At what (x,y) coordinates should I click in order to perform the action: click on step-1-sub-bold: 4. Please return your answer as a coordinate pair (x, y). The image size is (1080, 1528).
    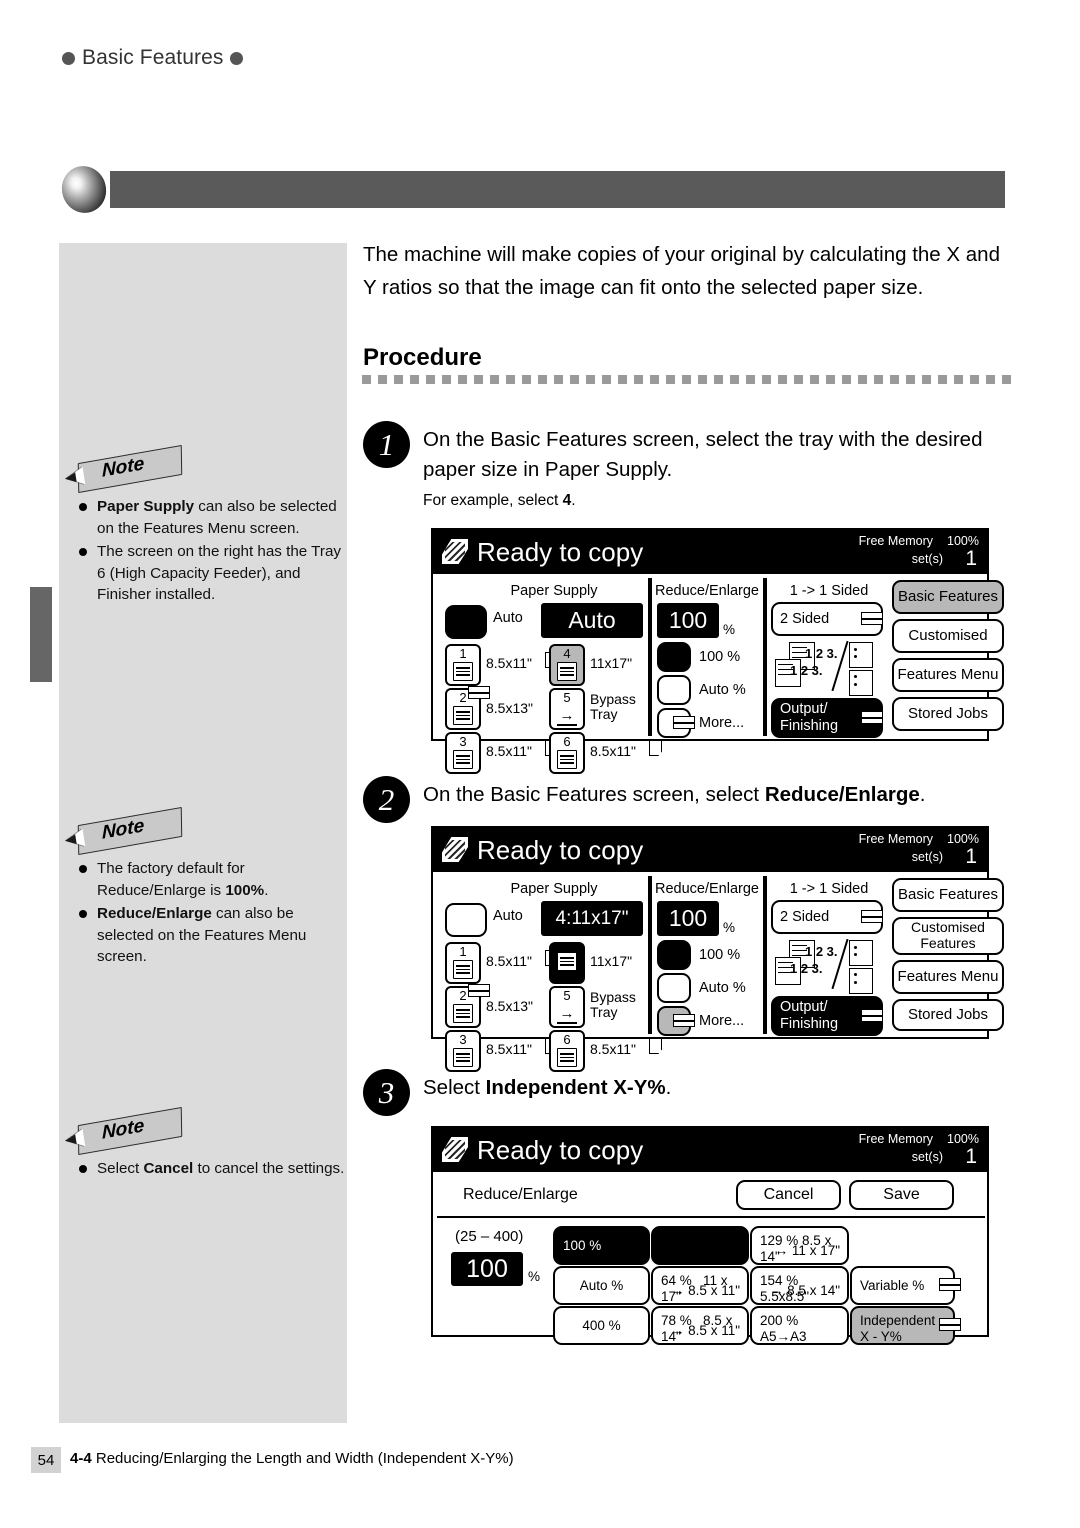
    Looking at the image, I should click on (567, 501).